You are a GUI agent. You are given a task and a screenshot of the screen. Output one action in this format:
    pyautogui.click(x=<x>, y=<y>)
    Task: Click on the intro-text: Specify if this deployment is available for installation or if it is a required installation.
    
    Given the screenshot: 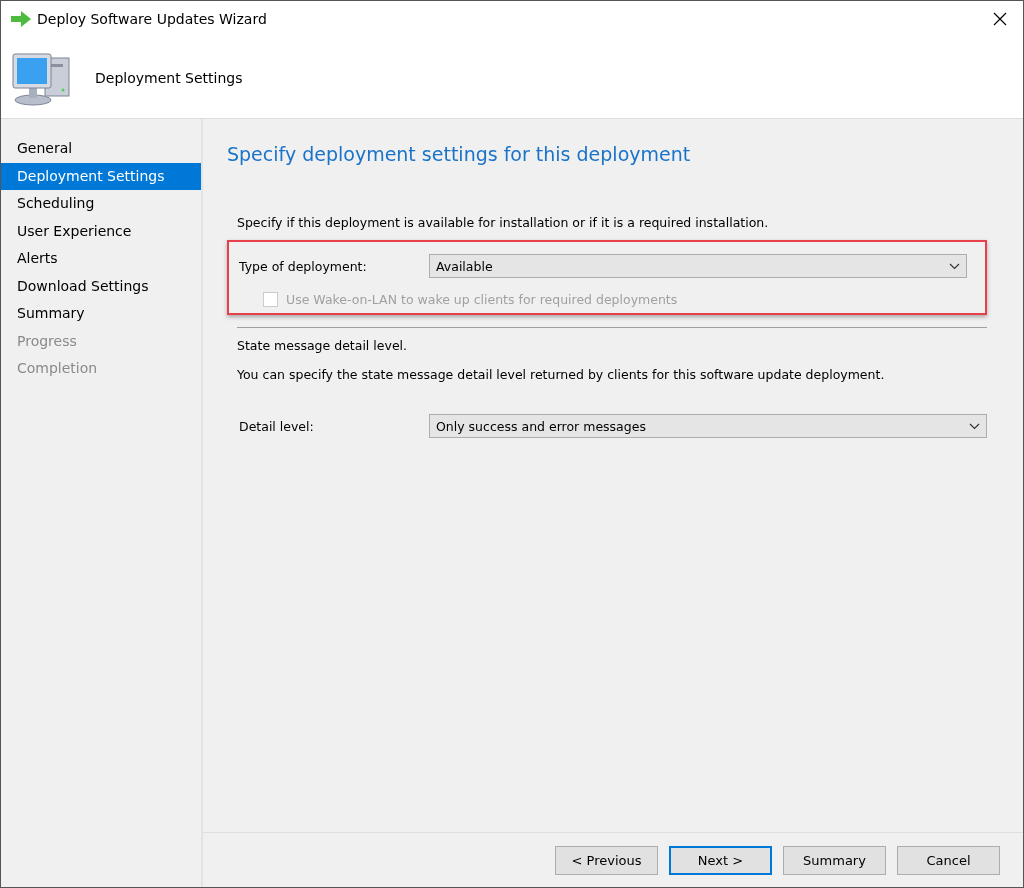 What is the action you would take?
    pyautogui.click(x=503, y=222)
    